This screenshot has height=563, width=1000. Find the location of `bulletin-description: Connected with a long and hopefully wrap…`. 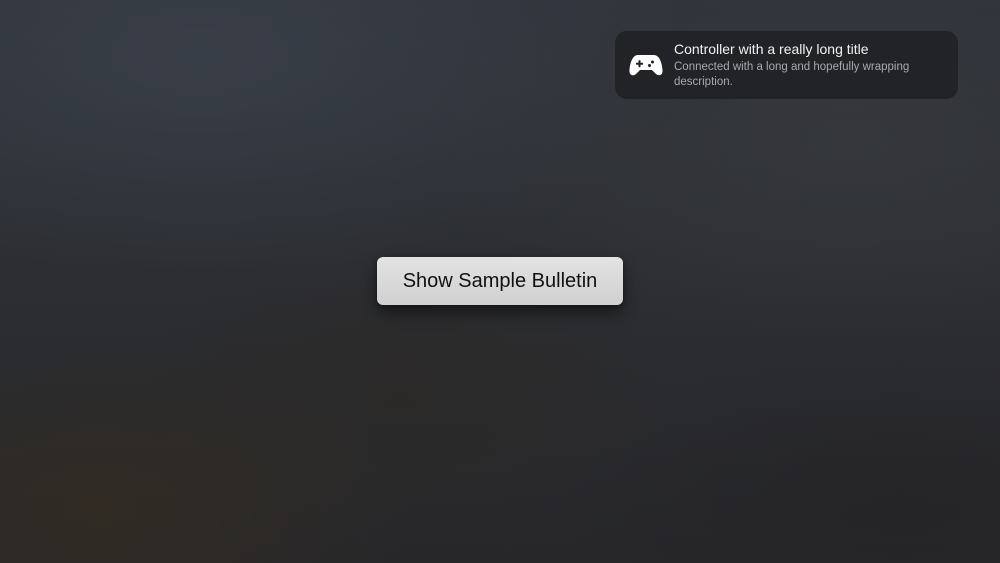

bulletin-description: Connected with a long and hopefully wrap… is located at coordinates (792, 74).